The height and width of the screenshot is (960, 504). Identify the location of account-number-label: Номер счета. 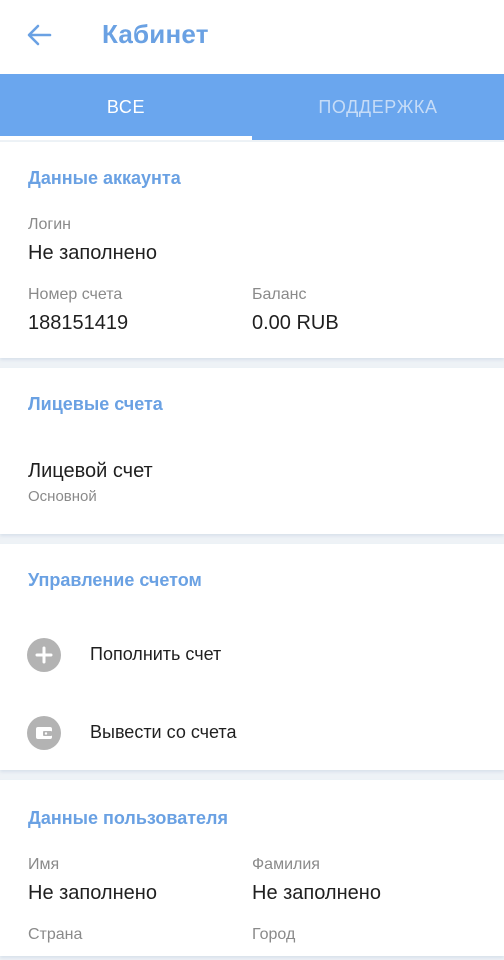
(75, 294).